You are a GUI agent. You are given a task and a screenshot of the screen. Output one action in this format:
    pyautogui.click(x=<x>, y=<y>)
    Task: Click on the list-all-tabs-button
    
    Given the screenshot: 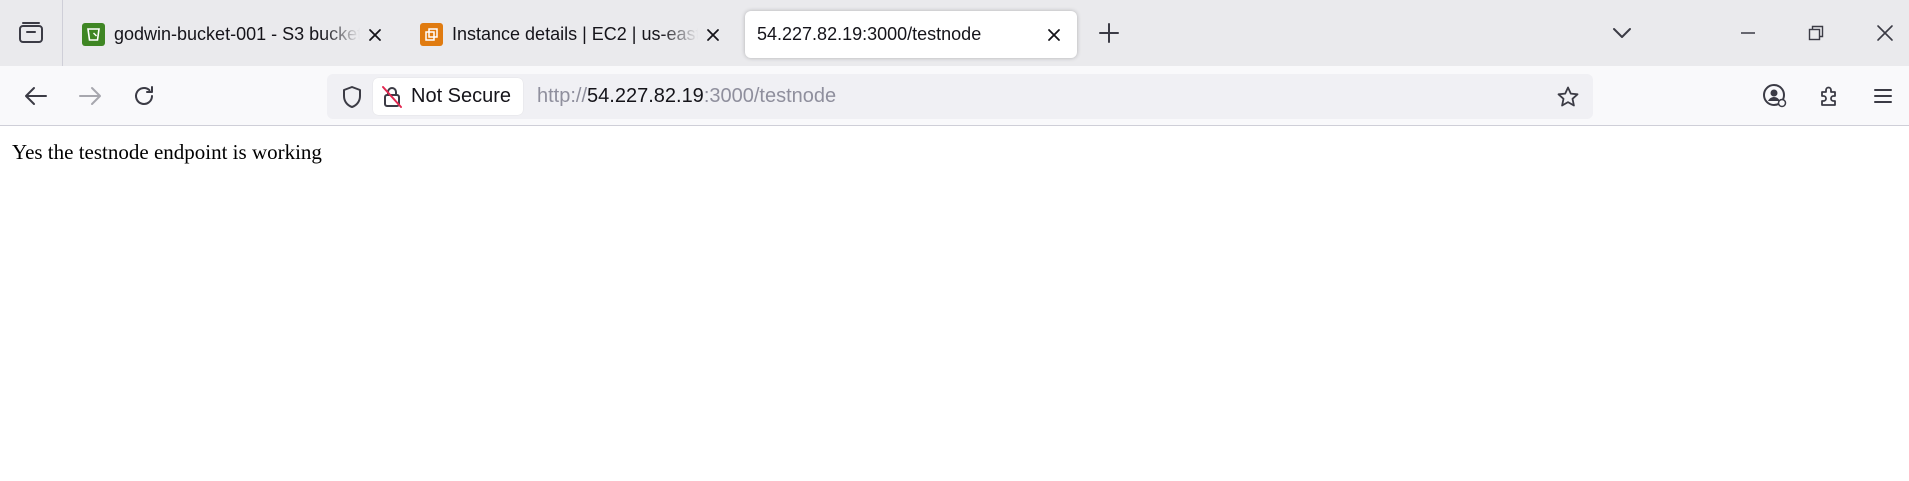 What is the action you would take?
    pyautogui.click(x=1622, y=33)
    